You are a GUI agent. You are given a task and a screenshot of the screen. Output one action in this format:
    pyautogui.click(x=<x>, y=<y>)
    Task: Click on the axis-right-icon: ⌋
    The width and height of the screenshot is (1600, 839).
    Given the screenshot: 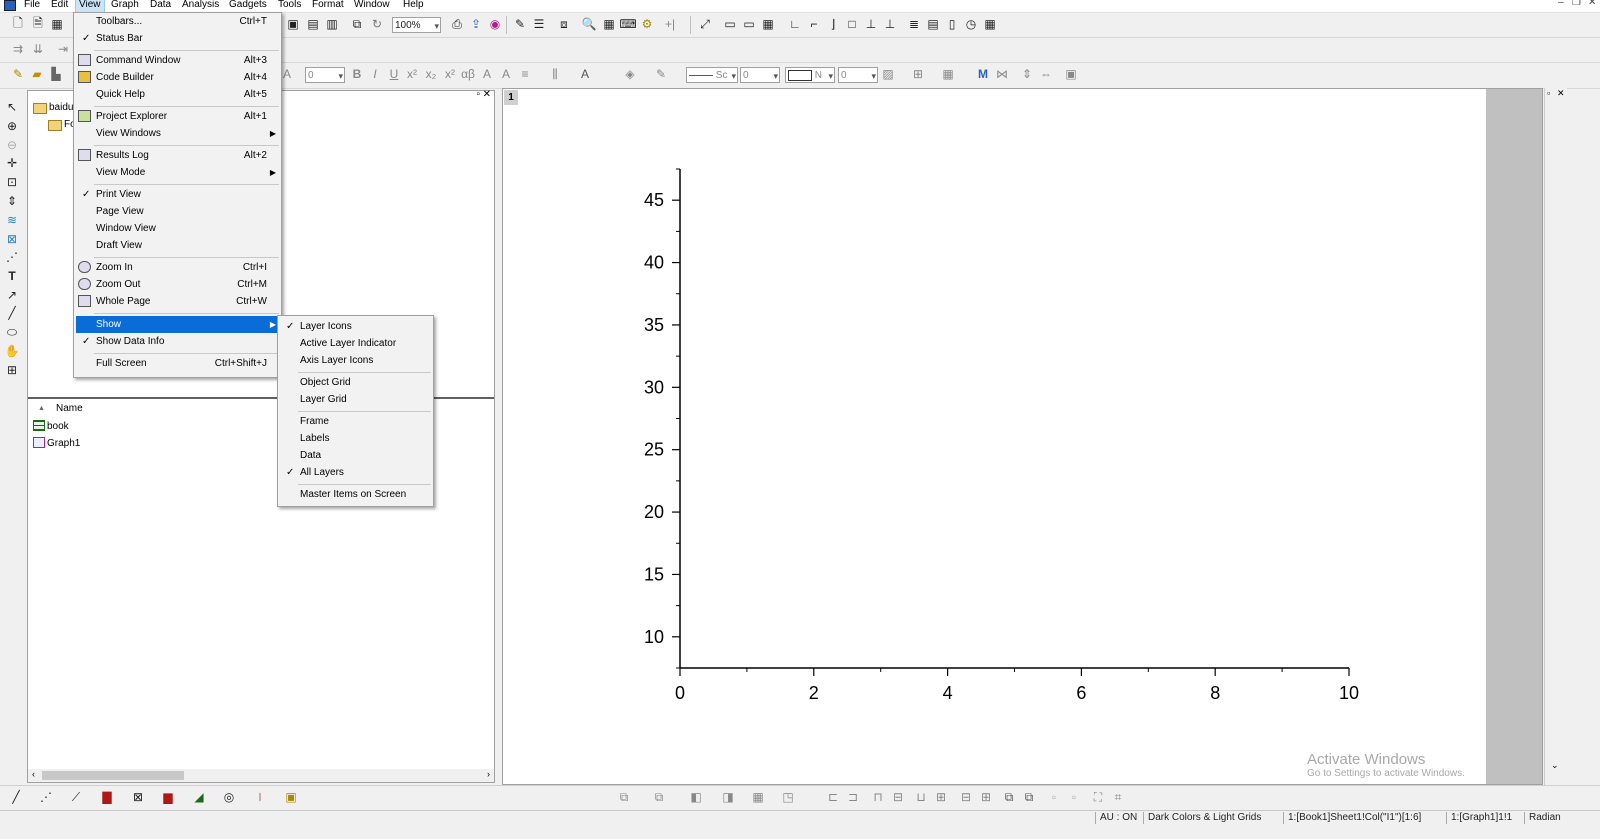 What is the action you would take?
    pyautogui.click(x=833, y=24)
    